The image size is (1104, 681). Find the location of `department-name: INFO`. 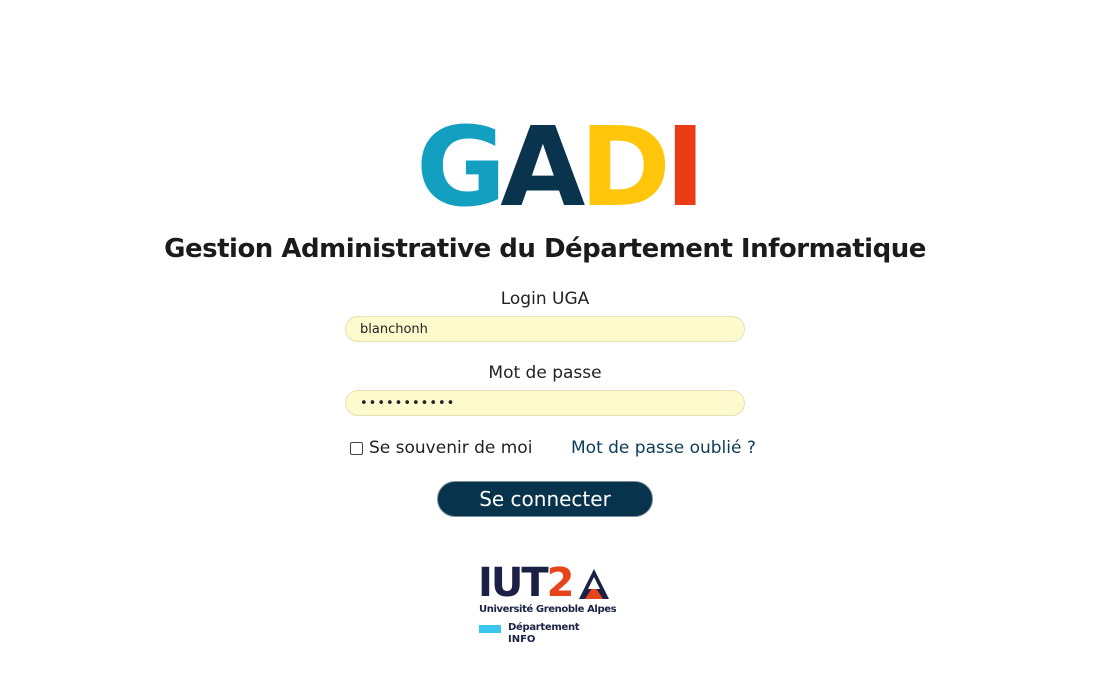

department-name: INFO is located at coordinates (522, 639).